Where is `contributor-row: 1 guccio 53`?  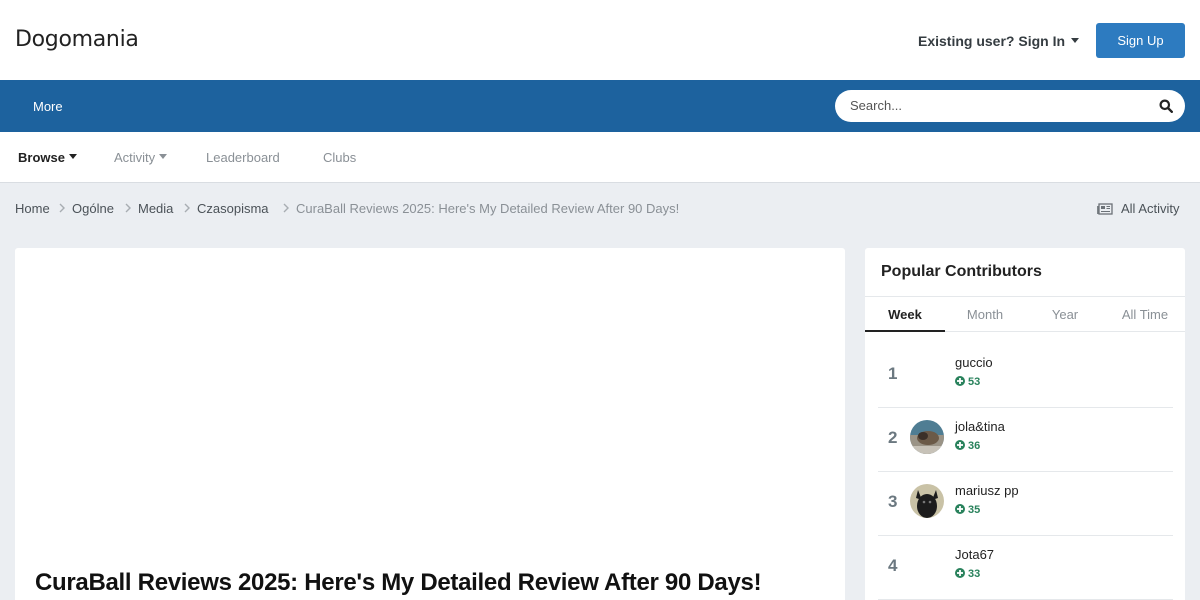
contributor-row: 1 guccio 53 is located at coordinates (1025, 376).